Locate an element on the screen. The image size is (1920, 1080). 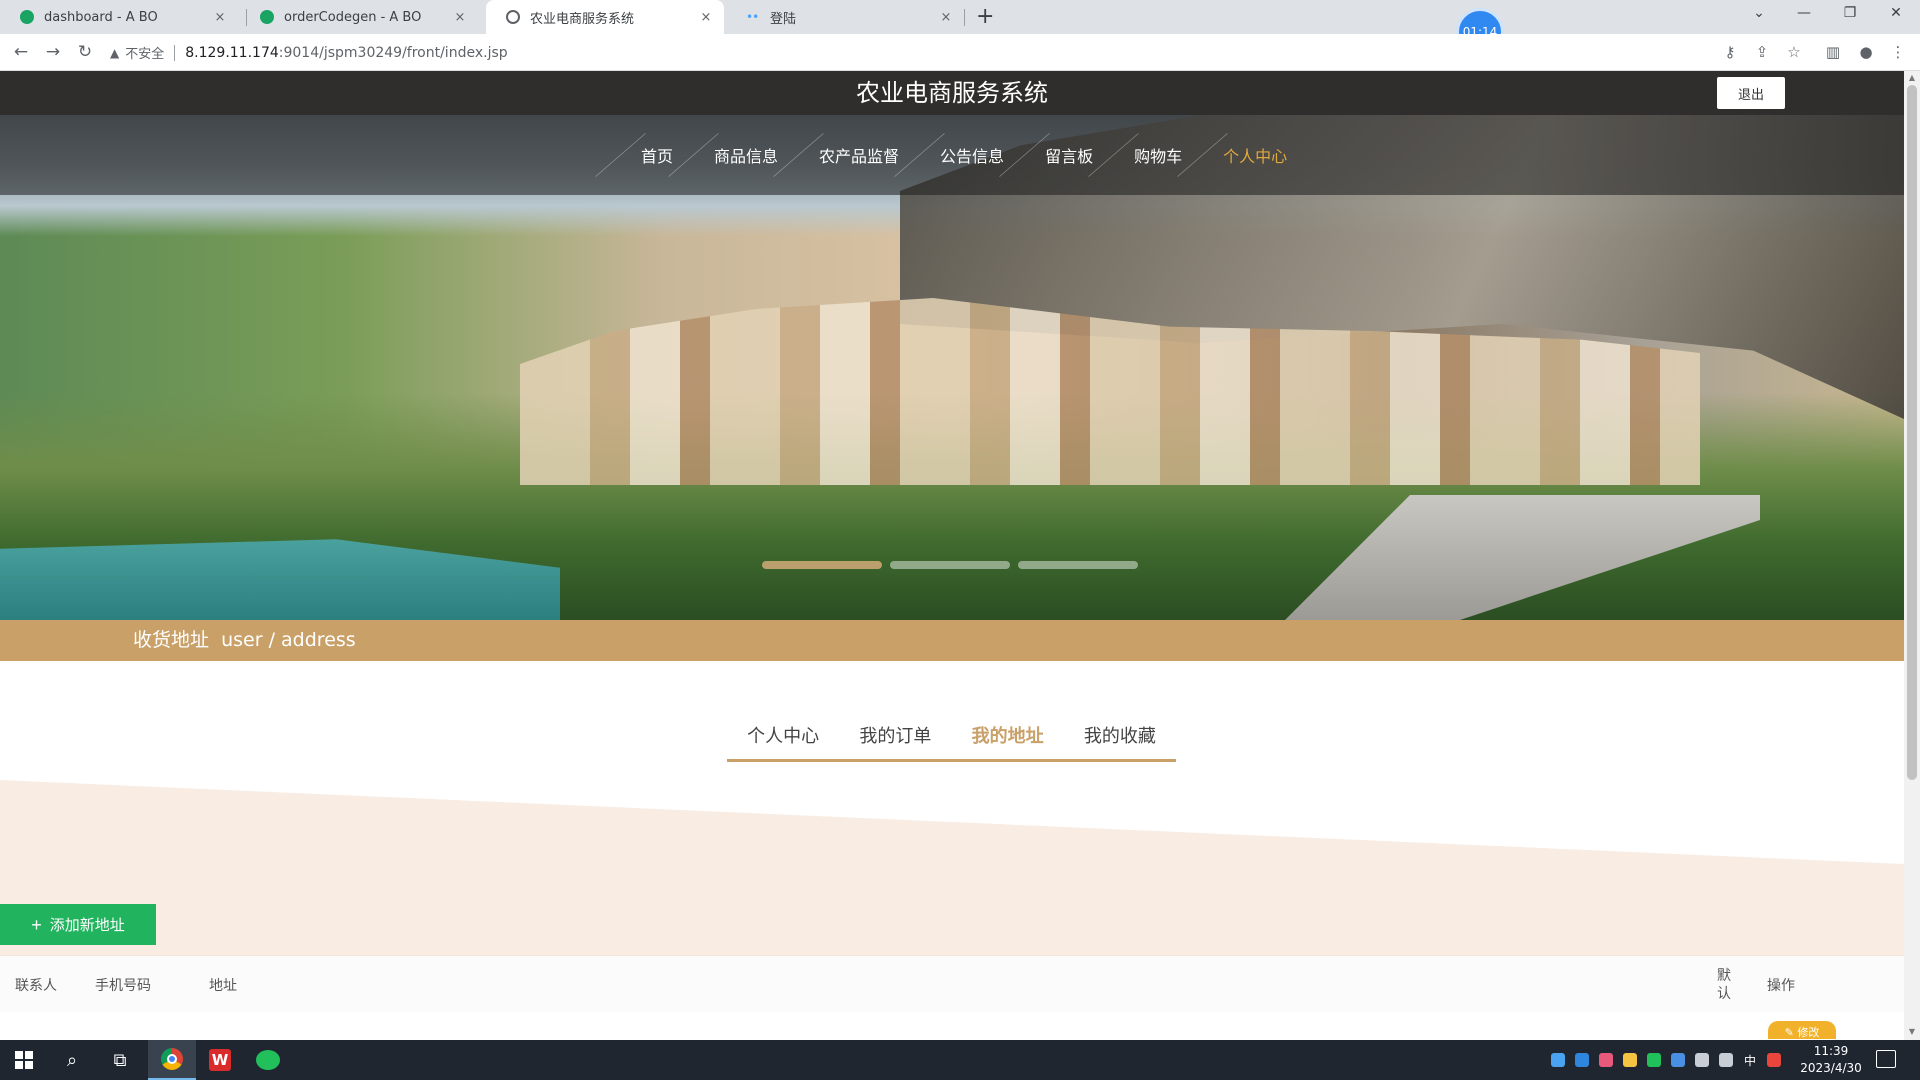
tab-dashboard: dashboard - A BO × is located at coordinates (119, 17).